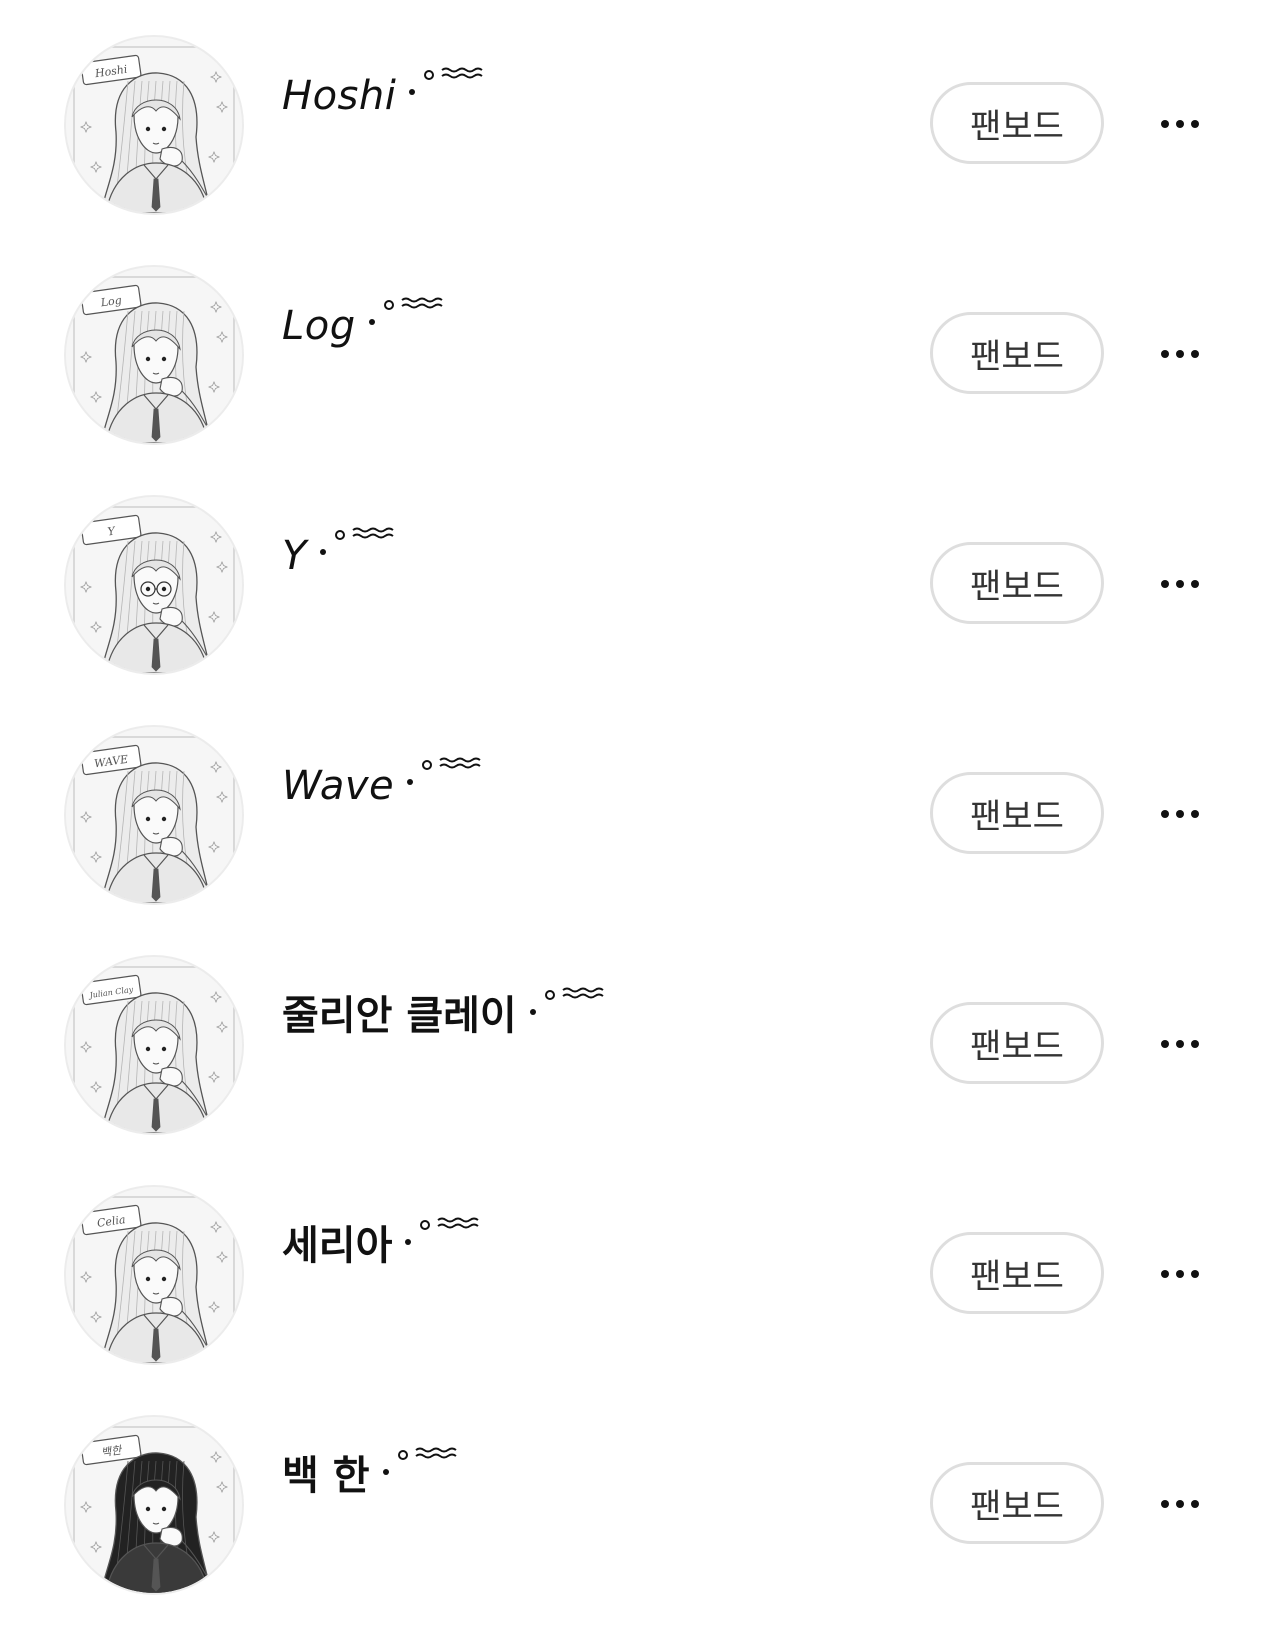 This screenshot has width=1280, height=1630. What do you see at coordinates (399, 1016) in the screenshot?
I see `character-name-text: 줄리안 클레이` at bounding box center [399, 1016].